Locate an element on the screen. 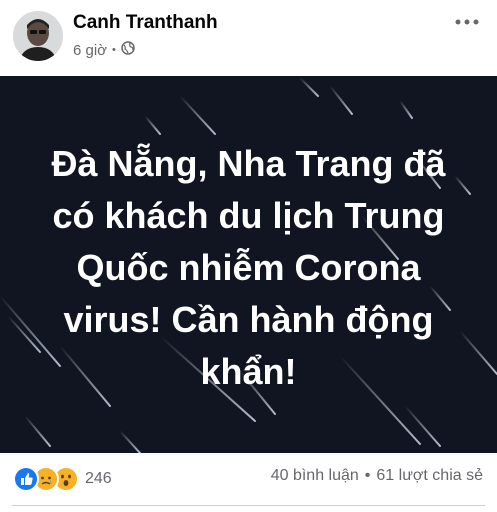  avatar is located at coordinates (38, 36).